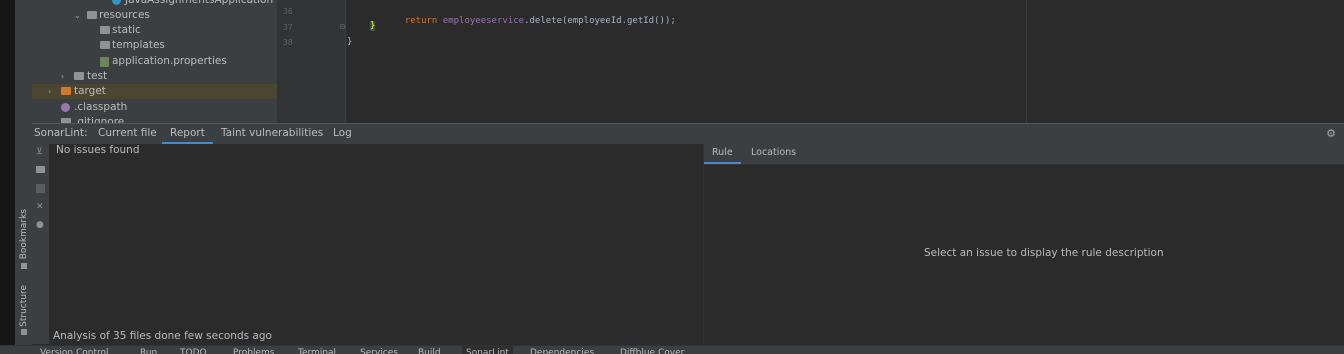  What do you see at coordinates (342, 26) in the screenshot?
I see `fold-marker-icon: ⊟` at bounding box center [342, 26].